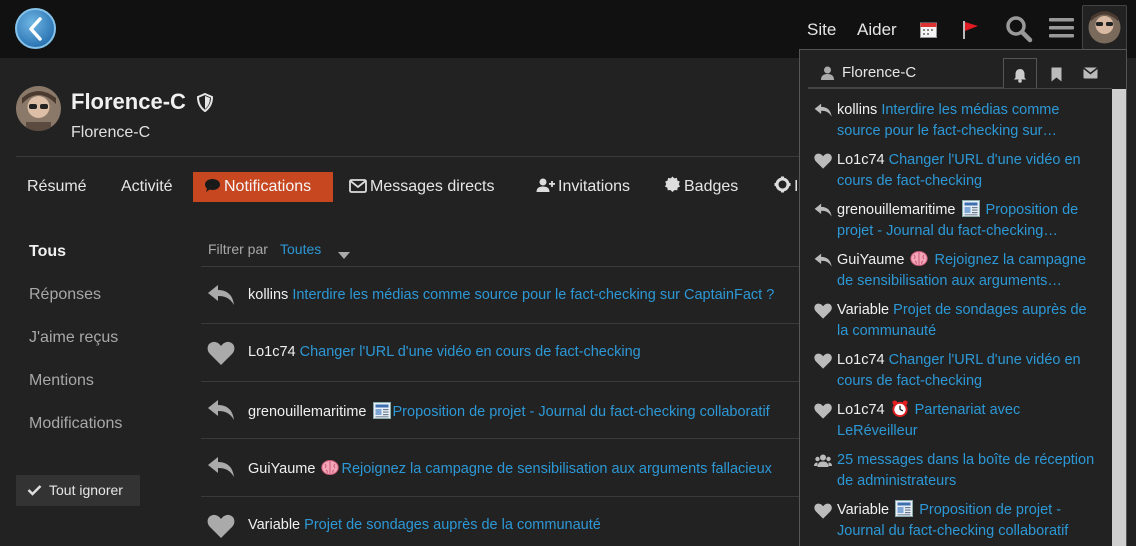 This screenshot has height=546, width=1136. Describe the element at coordinates (61, 381) in the screenshot. I see `filter-mentions: Mentions` at that location.